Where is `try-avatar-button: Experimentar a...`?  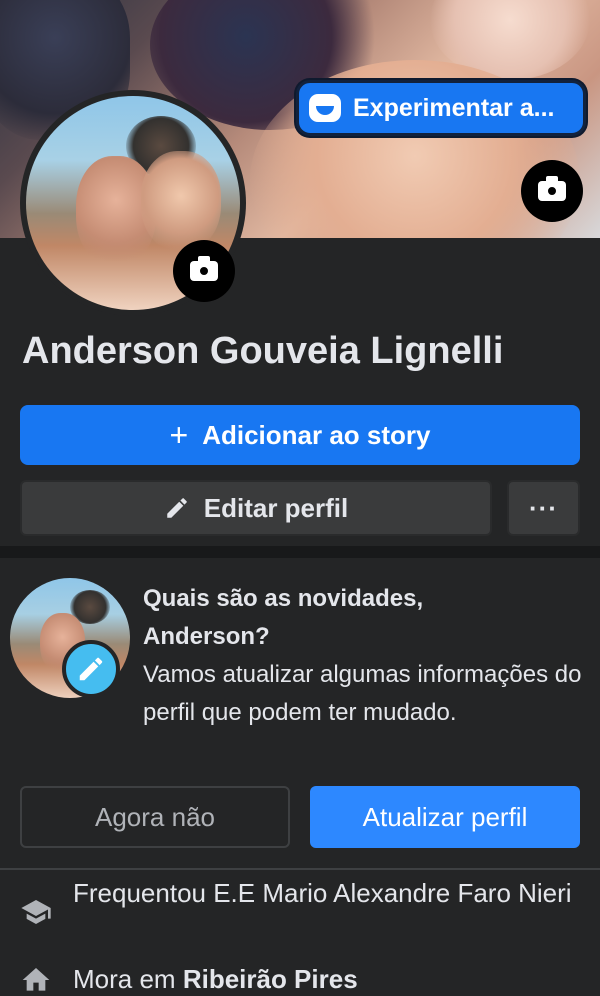
try-avatar-button: Experimentar a... is located at coordinates (441, 108).